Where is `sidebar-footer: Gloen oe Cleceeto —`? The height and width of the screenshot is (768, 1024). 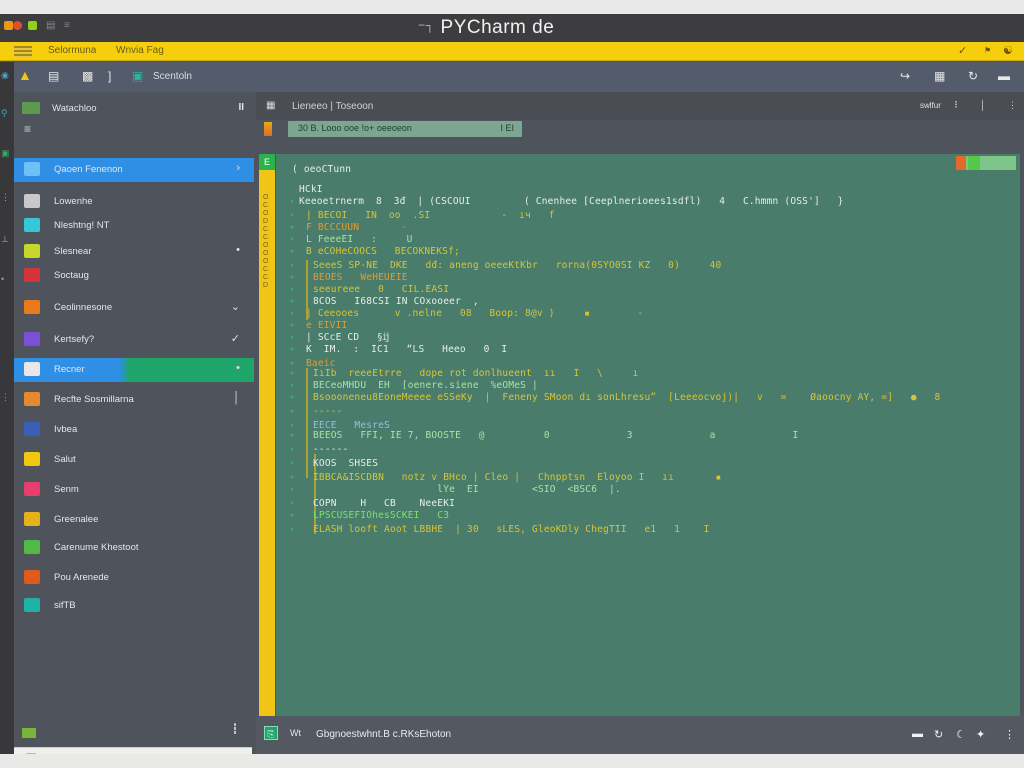
sidebar-footer: Gloen oe Cleceeto — is located at coordinates (133, 750).